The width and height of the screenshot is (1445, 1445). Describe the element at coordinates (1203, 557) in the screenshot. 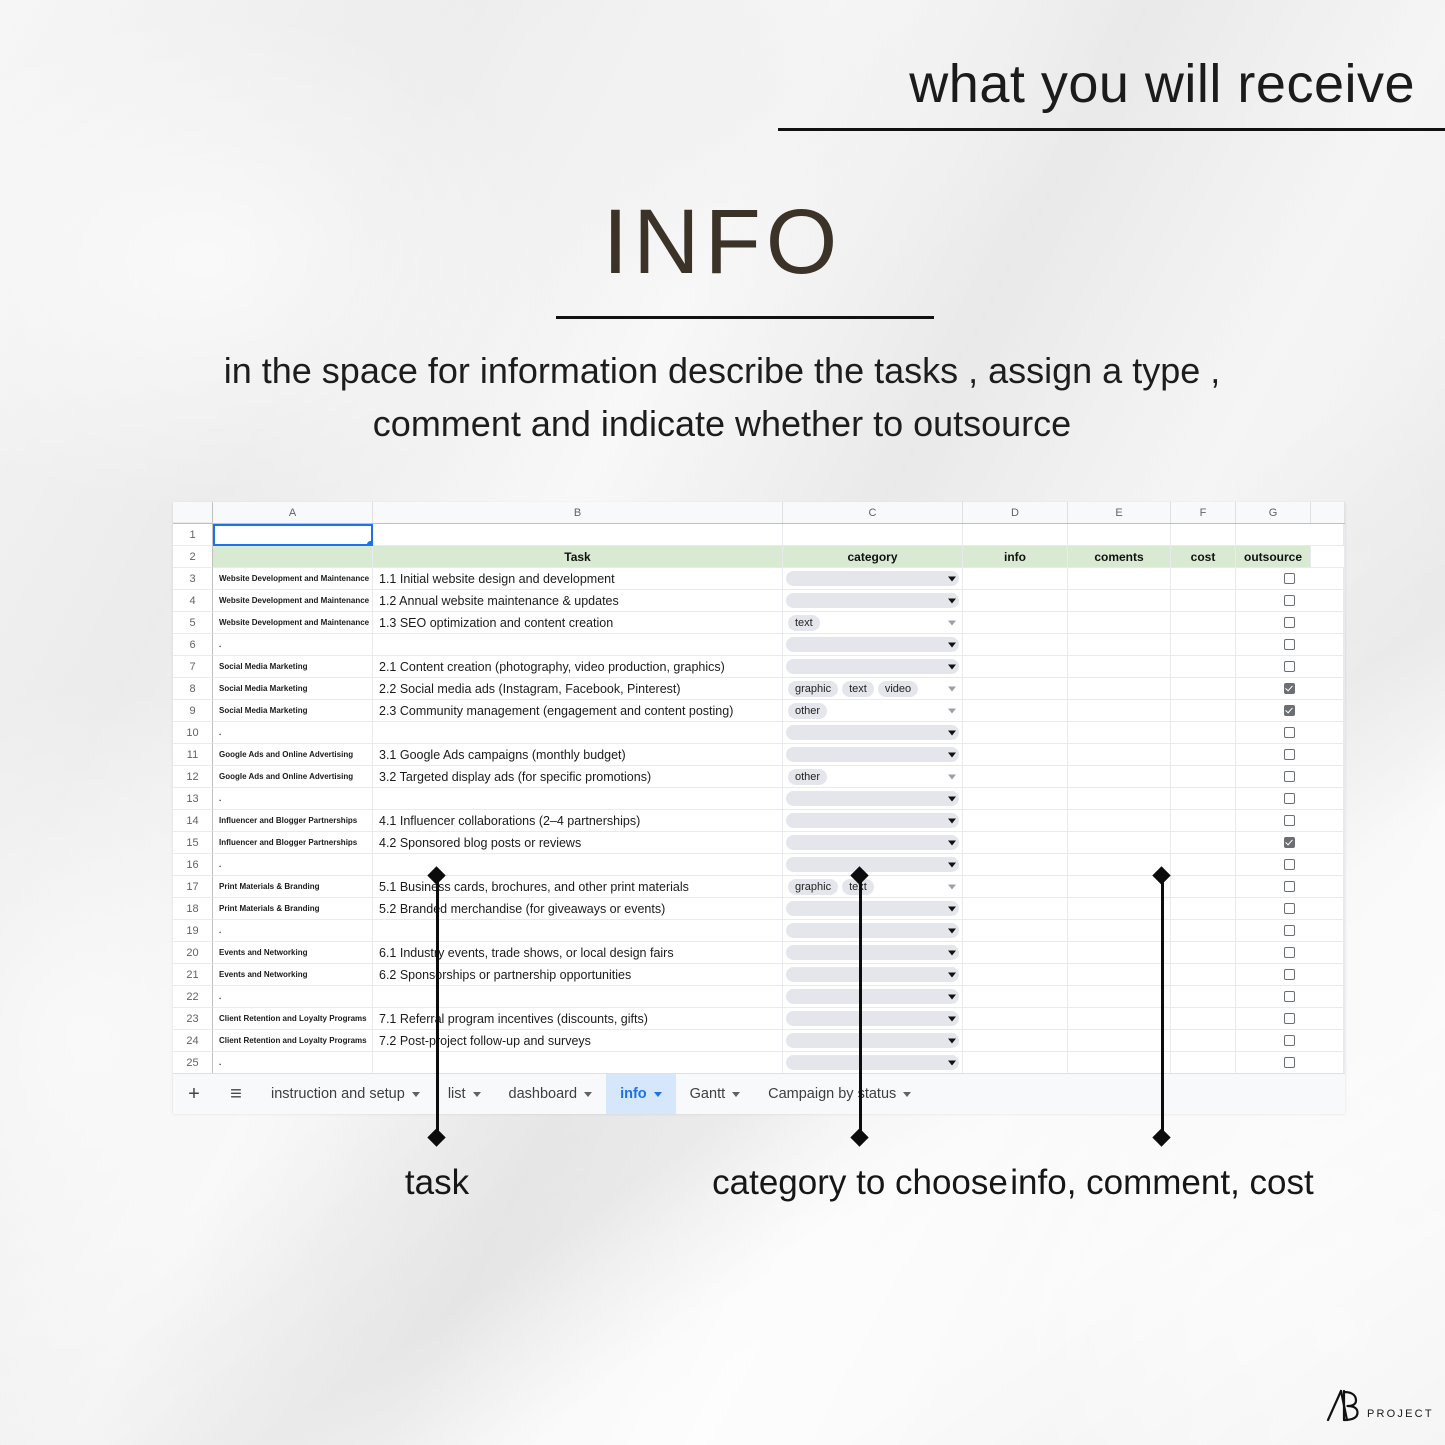

I see `header-cell-cost: cost` at that location.